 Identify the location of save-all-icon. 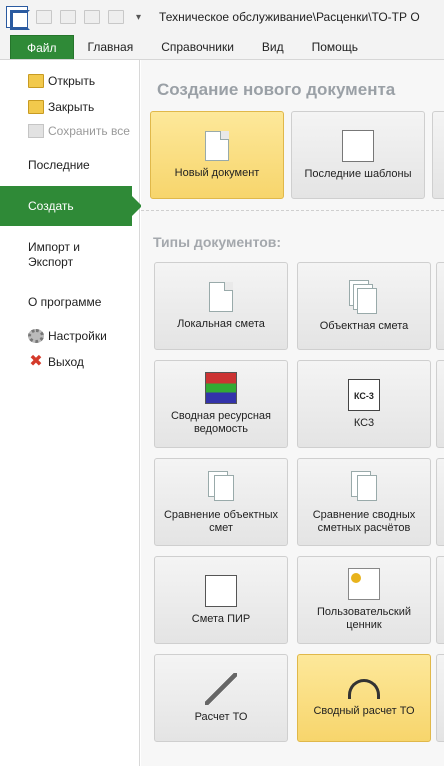
(36, 131).